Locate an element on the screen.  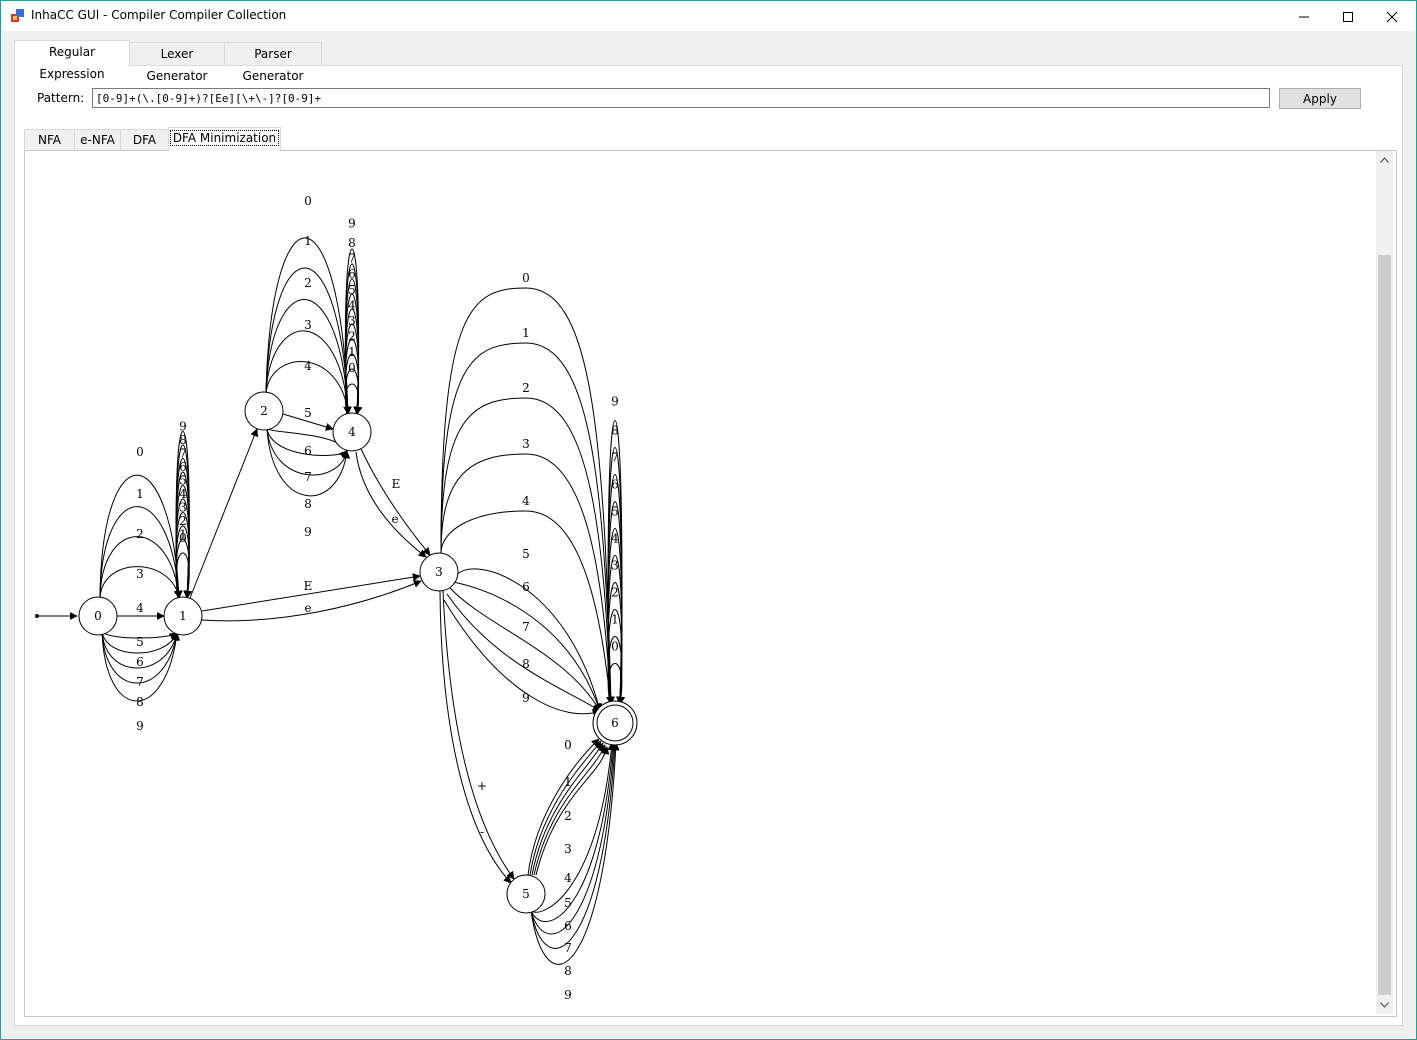
edge-label-5-6-4: 4 is located at coordinates (568, 878).